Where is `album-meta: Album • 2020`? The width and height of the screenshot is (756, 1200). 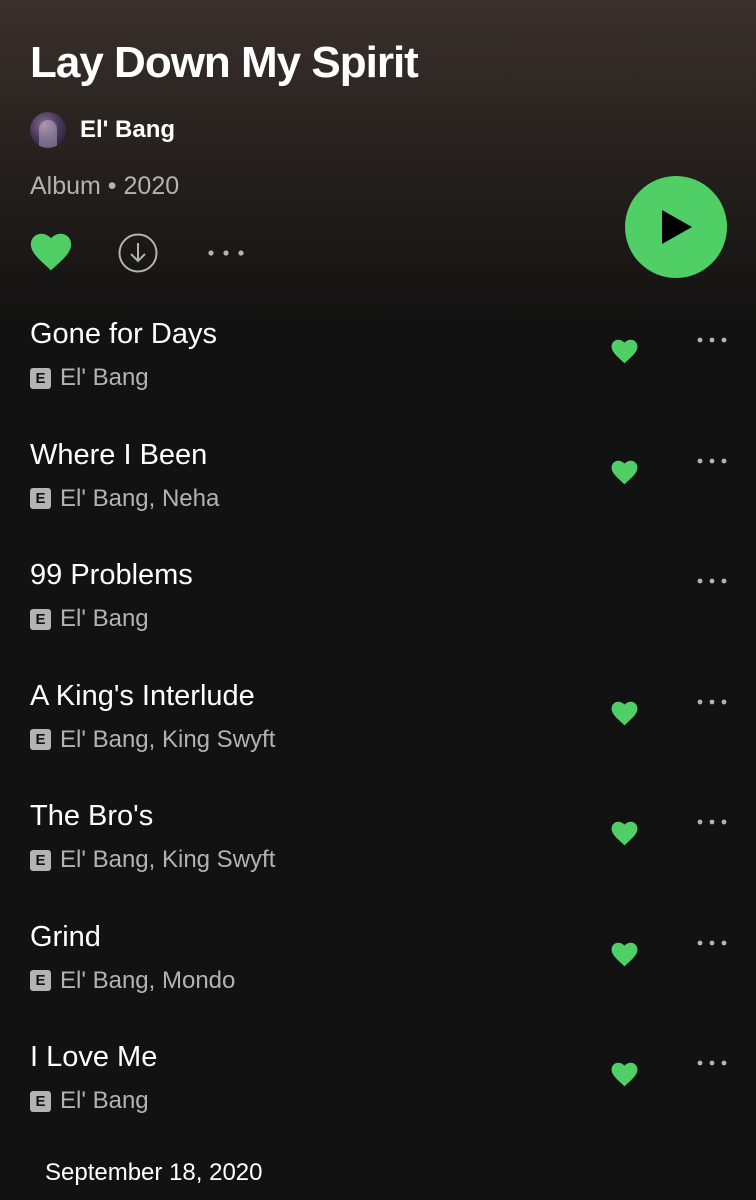
album-meta: Album • 2020 is located at coordinates (105, 186).